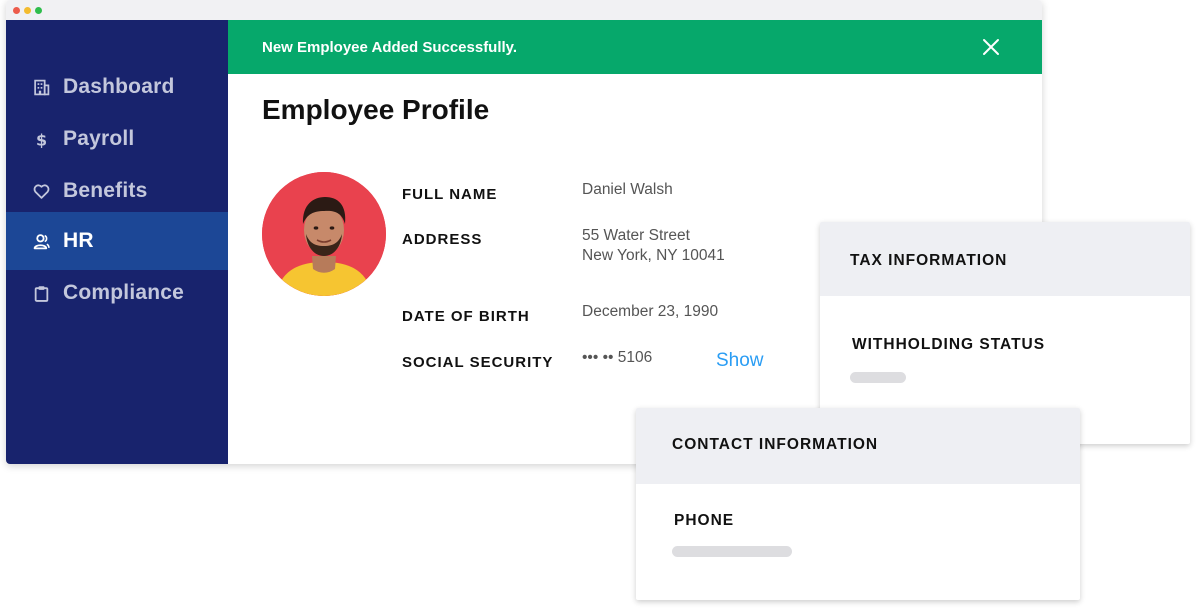  What do you see at coordinates (105, 190) in the screenshot?
I see `sidebar-item-label: Benefits` at bounding box center [105, 190].